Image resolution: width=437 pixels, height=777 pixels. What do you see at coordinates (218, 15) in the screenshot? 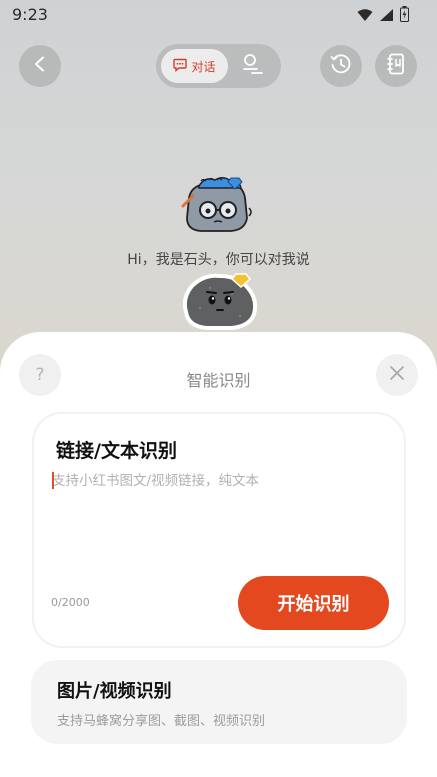
I see `status-bar: 9:23` at bounding box center [218, 15].